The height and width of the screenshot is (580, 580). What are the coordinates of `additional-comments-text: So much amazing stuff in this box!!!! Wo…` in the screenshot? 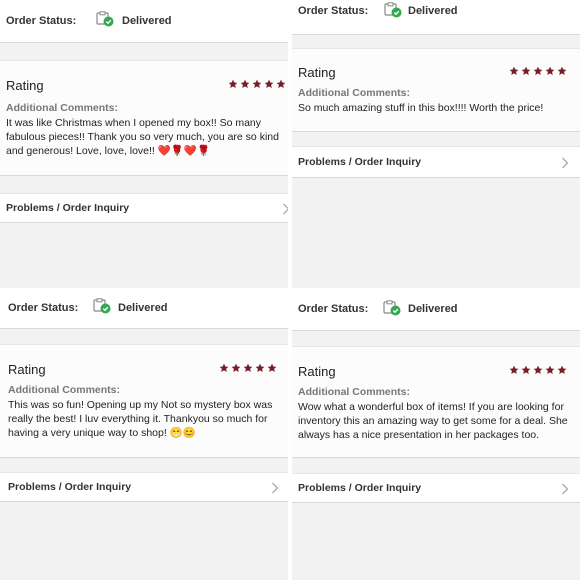 It's located at (421, 108).